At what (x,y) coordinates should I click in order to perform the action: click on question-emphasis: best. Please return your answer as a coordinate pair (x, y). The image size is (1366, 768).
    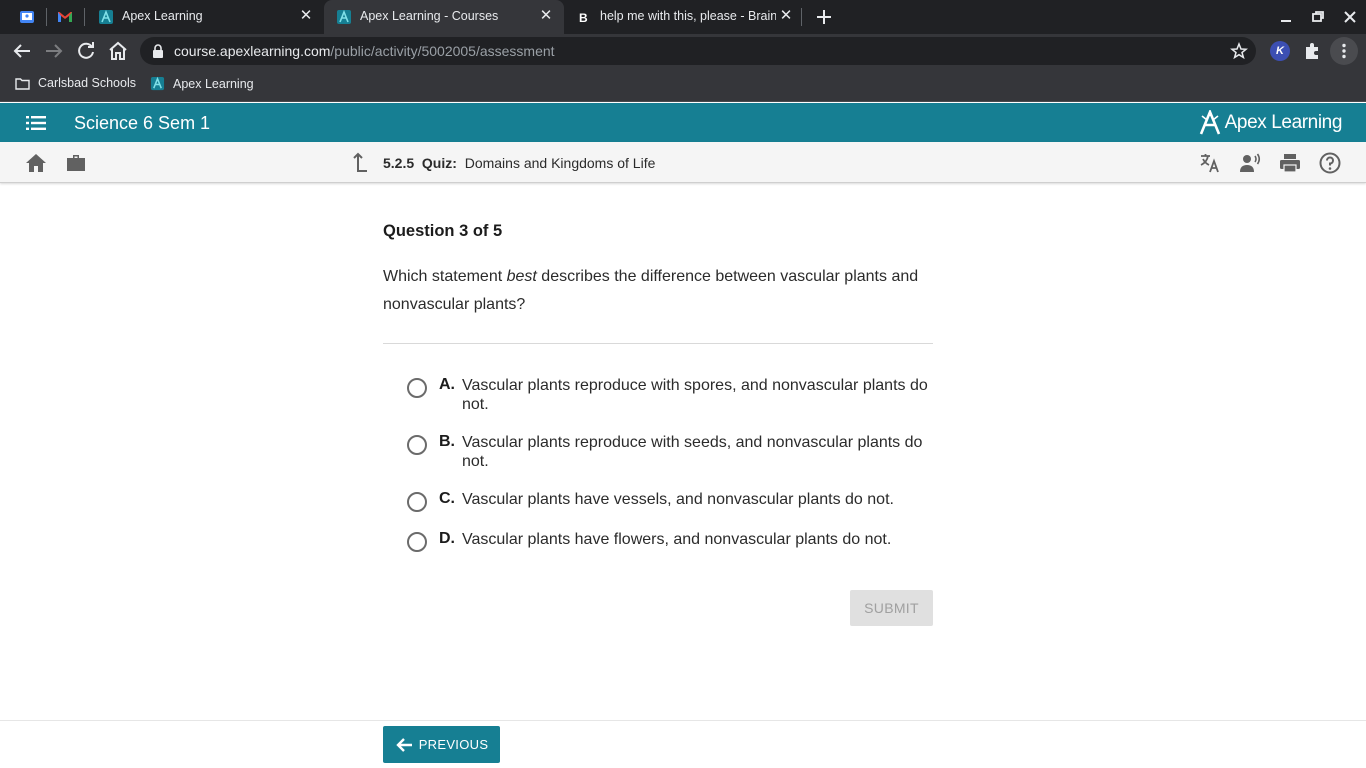
    Looking at the image, I should click on (521, 276).